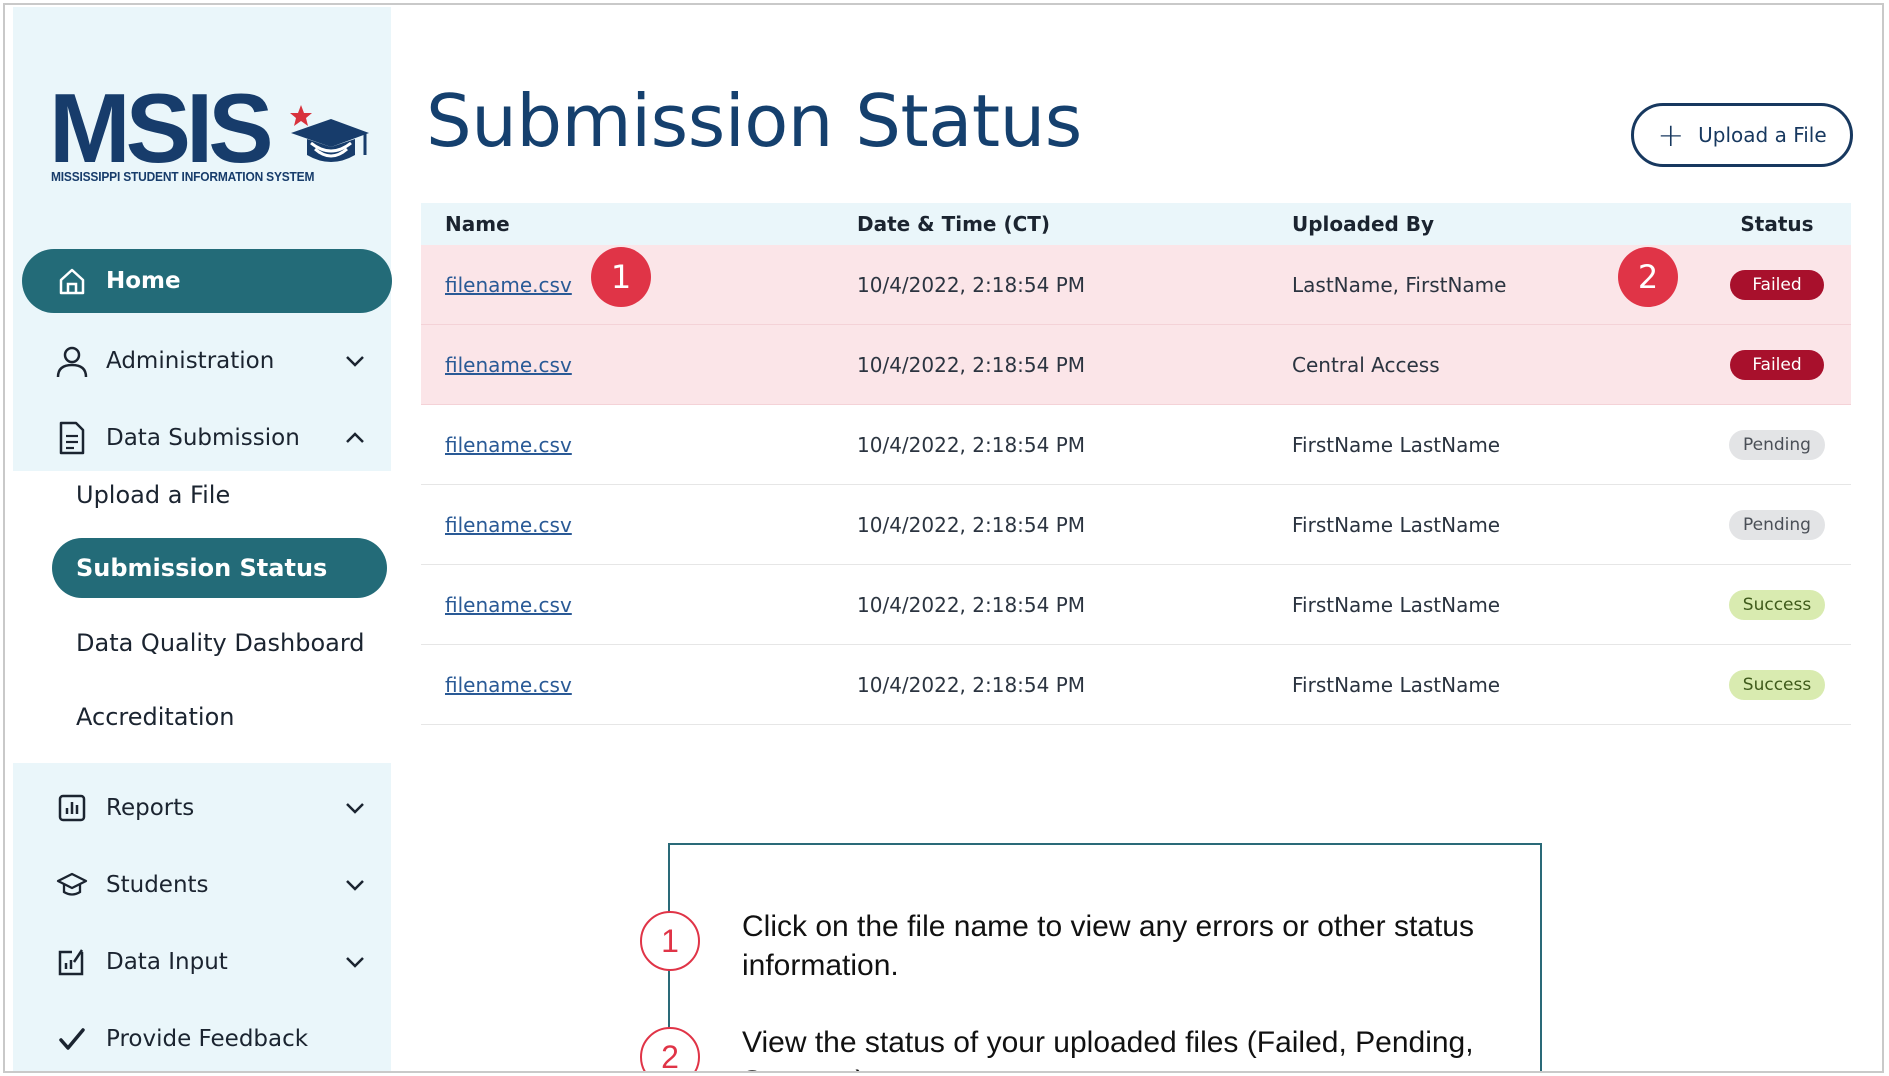 The width and height of the screenshot is (1889, 1076). I want to click on edit-chart-icon, so click(72, 962).